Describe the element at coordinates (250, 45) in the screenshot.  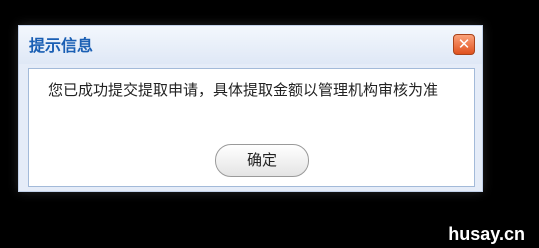
I see `dialog-titlebar: 提示信息 ✕` at that location.